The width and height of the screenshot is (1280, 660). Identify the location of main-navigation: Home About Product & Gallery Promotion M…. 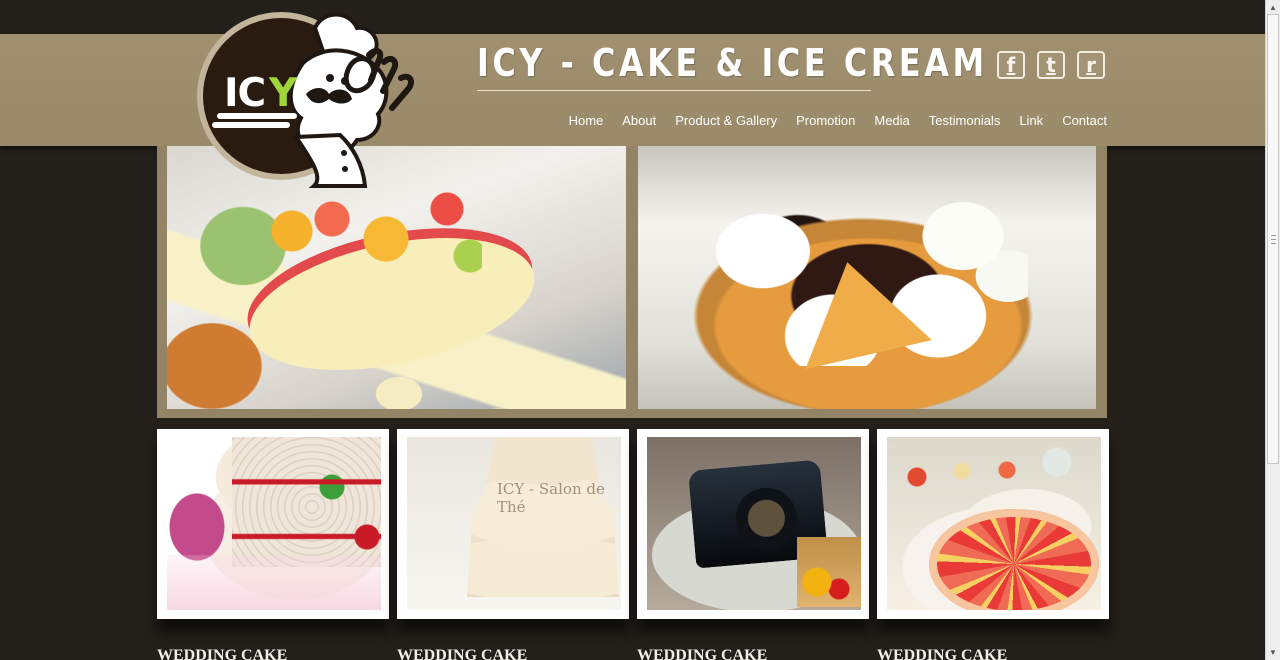
(838, 121).